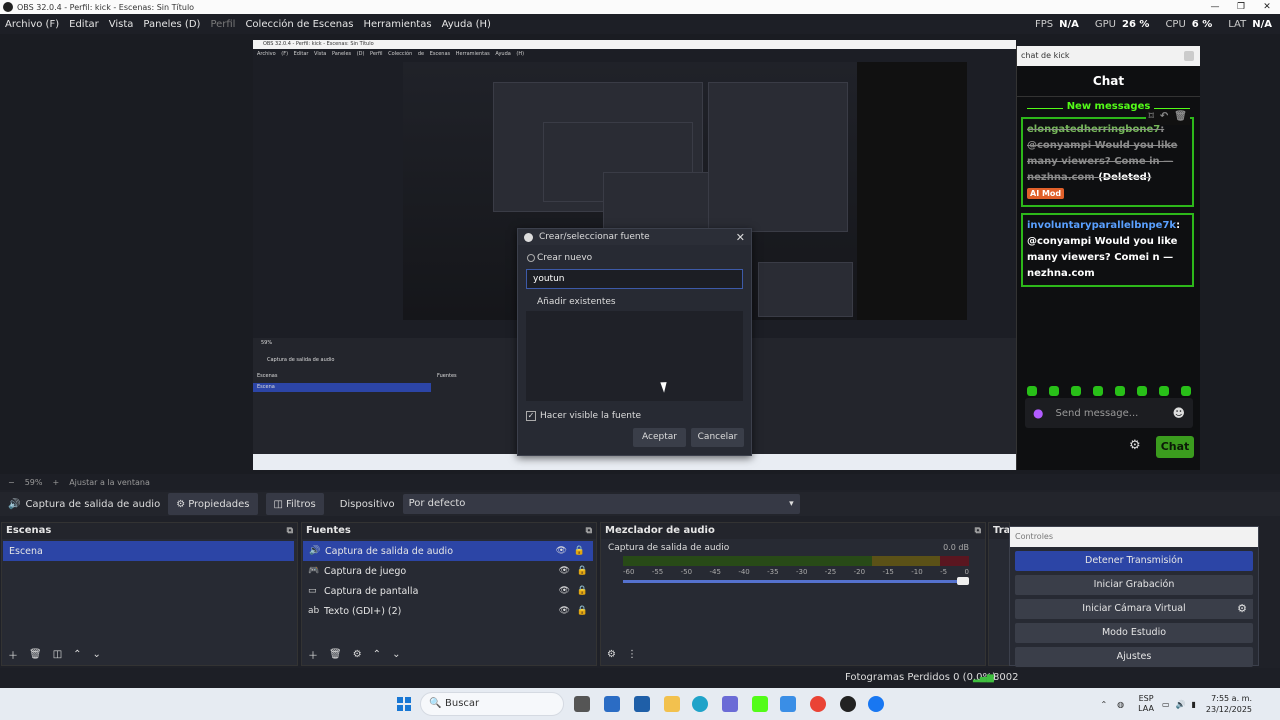  I want to click on ok-button: Aceptar, so click(659, 437).